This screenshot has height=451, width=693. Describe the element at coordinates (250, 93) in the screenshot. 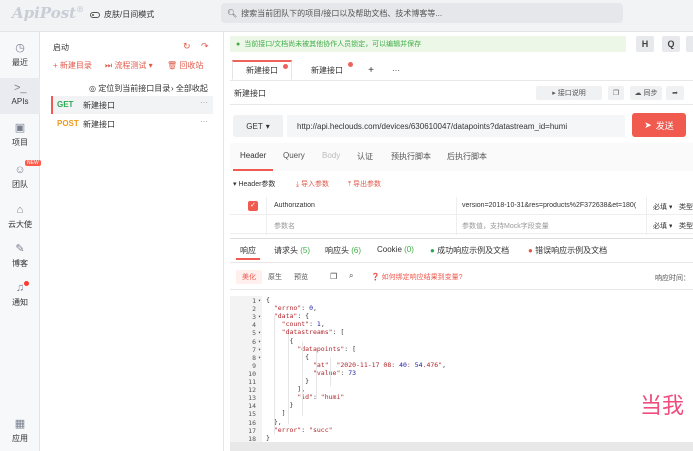

I see `api-name-label: 新建接口` at that location.